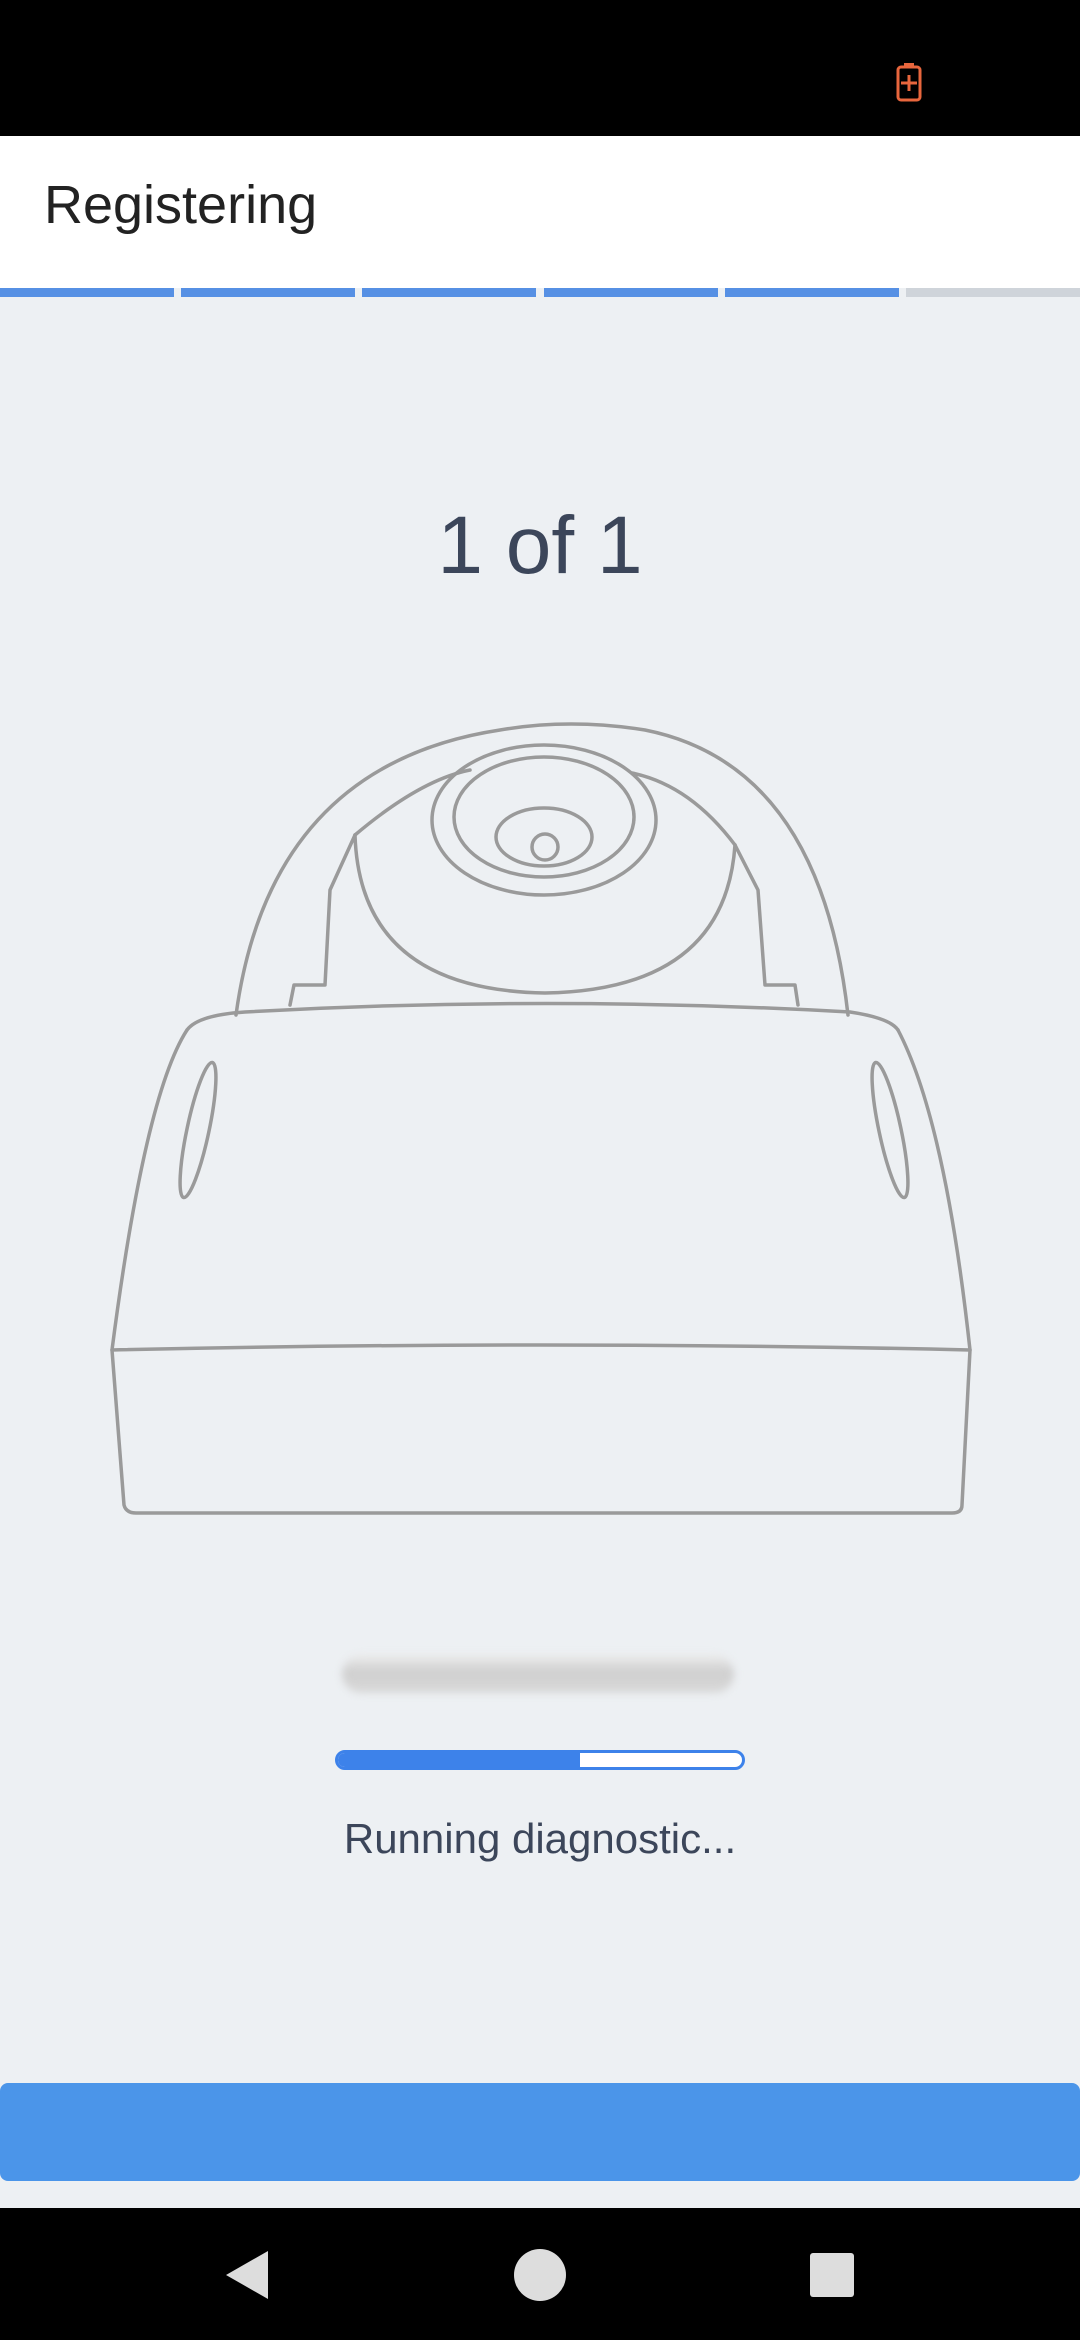 The height and width of the screenshot is (2340, 1080). I want to click on back-icon, so click(248, 2275).